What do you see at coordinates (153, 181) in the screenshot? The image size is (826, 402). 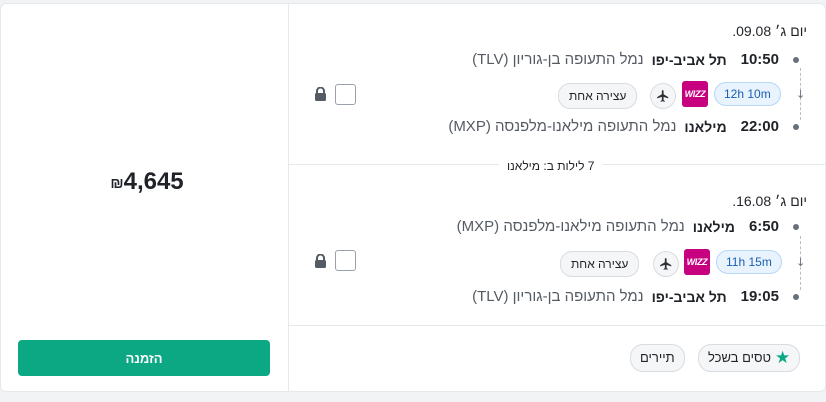 I see `price-amount: 4,645` at bounding box center [153, 181].